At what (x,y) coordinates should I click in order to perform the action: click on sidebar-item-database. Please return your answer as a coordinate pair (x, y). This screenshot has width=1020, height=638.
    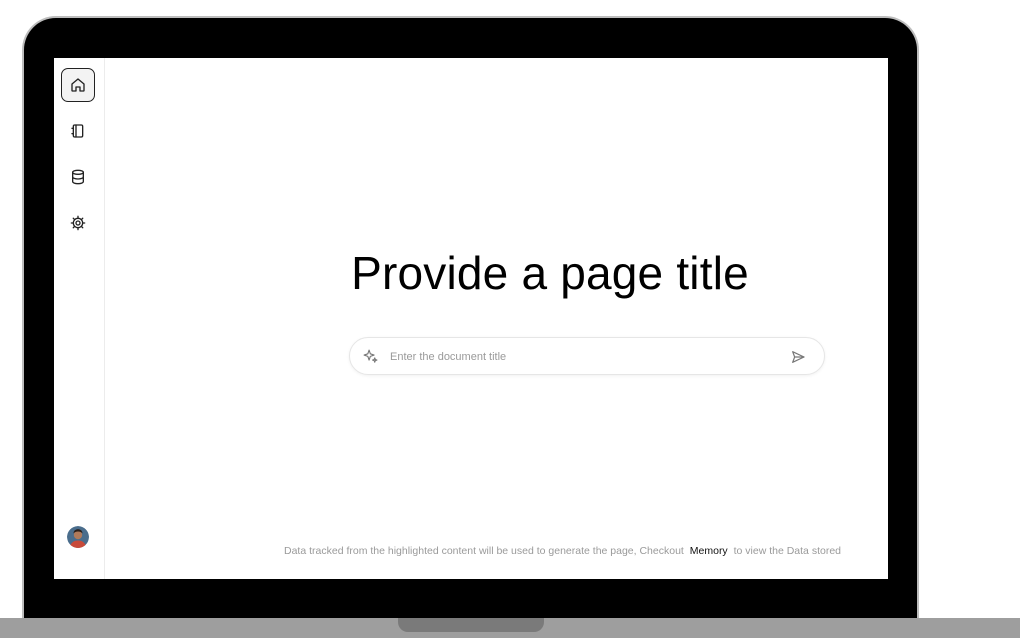
    Looking at the image, I should click on (78, 177).